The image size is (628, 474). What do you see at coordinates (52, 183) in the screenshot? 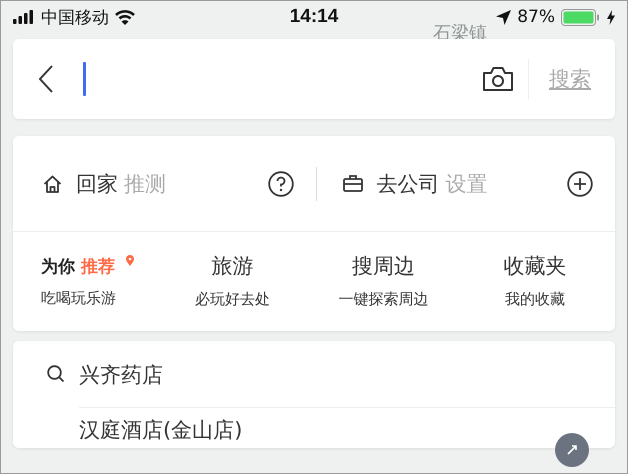
I see `house-icon` at bounding box center [52, 183].